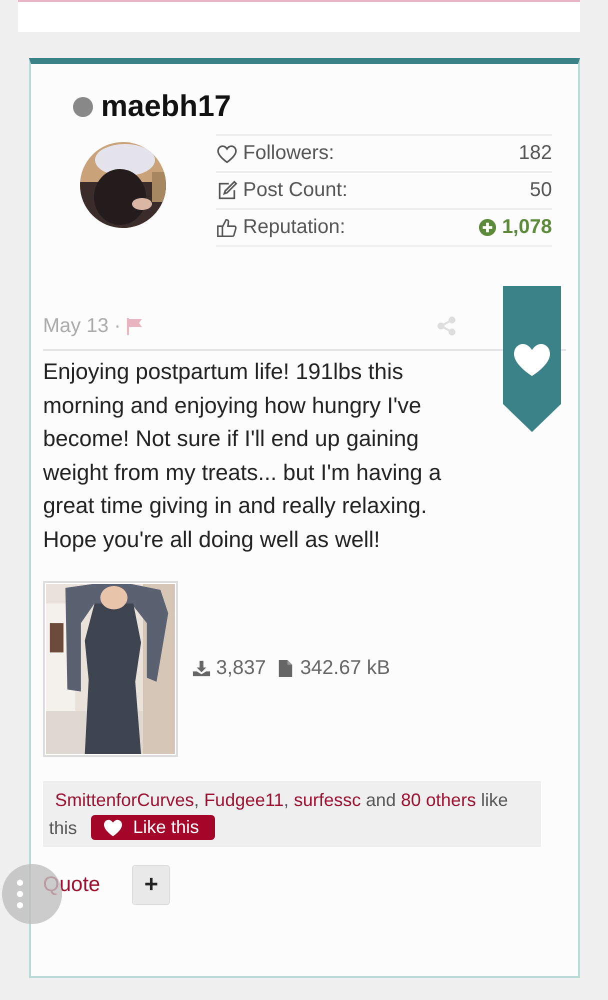  Describe the element at coordinates (532, 359) in the screenshot. I see `like-ribbon` at that location.